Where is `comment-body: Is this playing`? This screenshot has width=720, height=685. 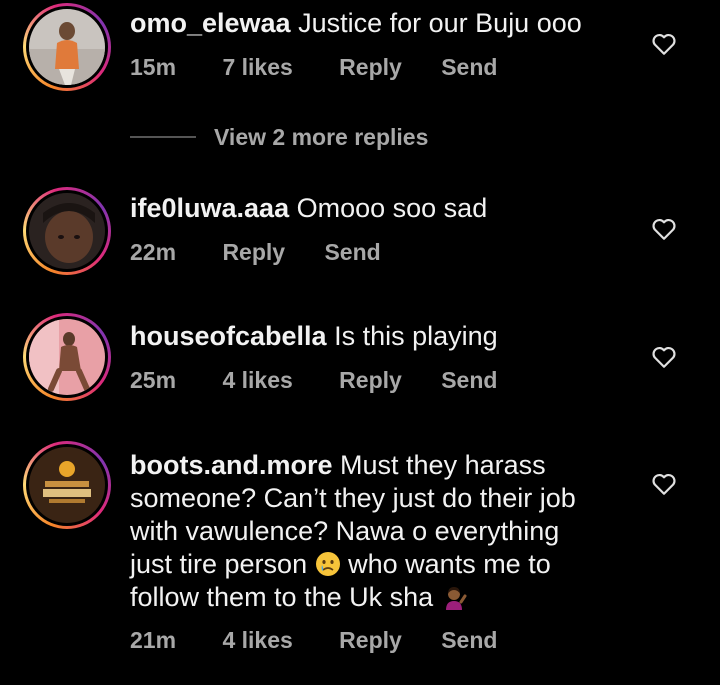
comment-body: Is this playing is located at coordinates (416, 336).